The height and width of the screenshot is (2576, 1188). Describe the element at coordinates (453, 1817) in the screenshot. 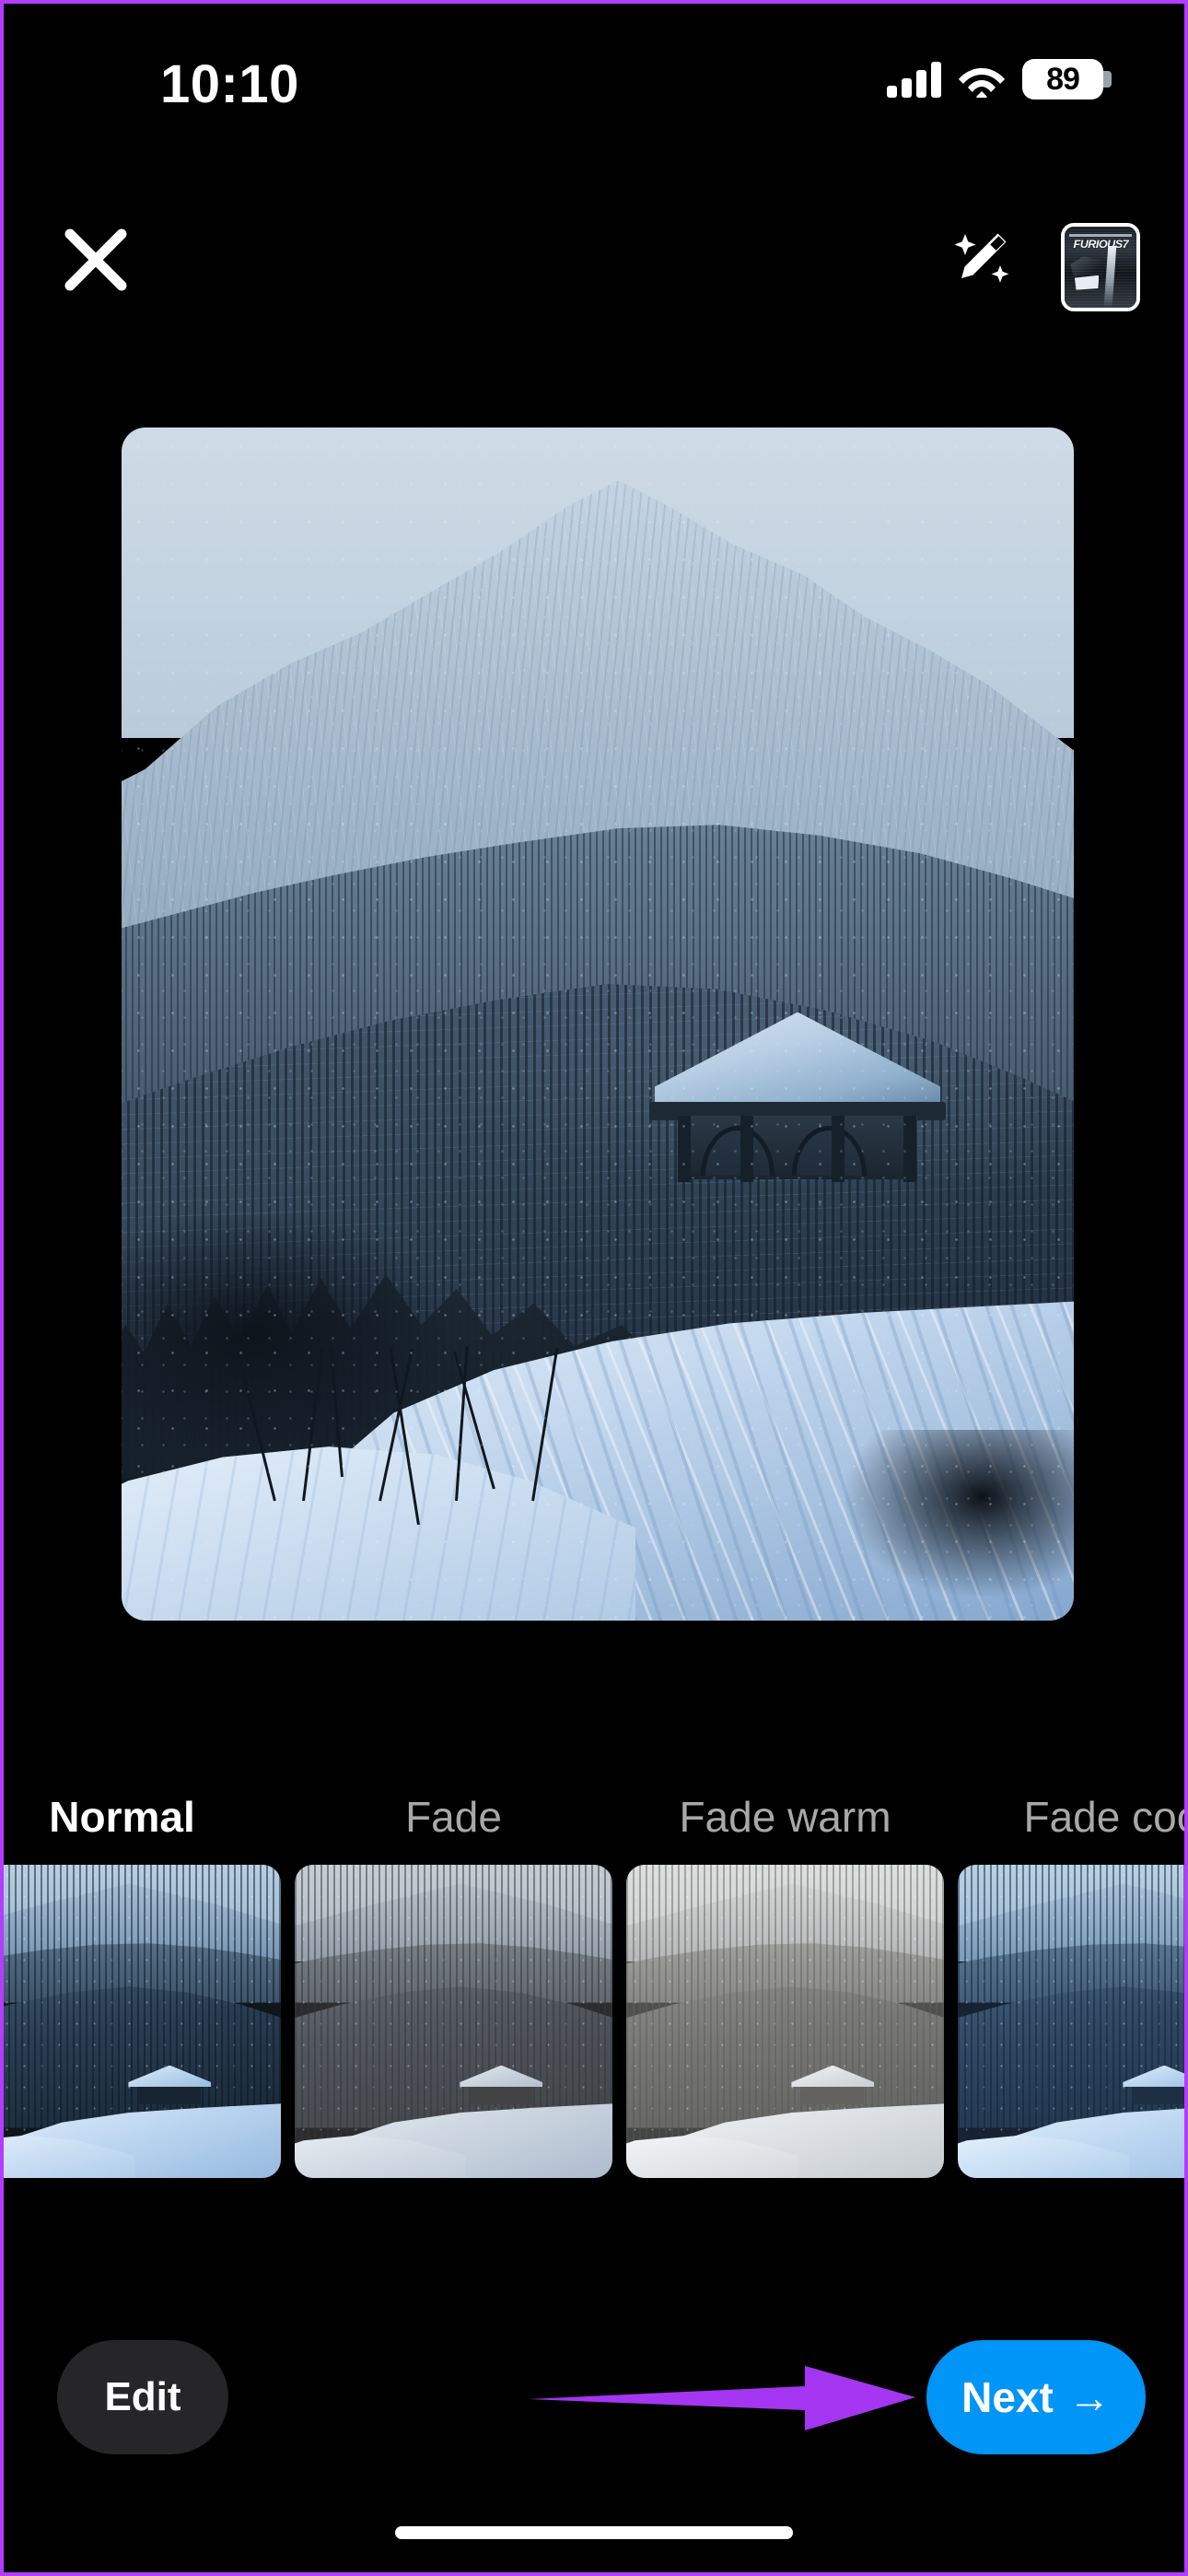

I see `filter-label: Fade` at that location.